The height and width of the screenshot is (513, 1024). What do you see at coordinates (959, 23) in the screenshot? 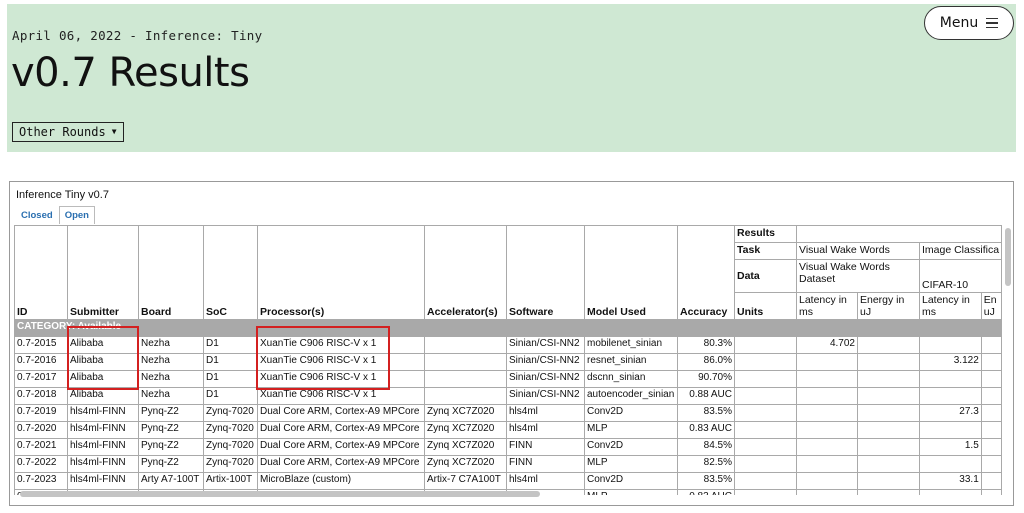
I see `menu-label: Menu` at bounding box center [959, 23].